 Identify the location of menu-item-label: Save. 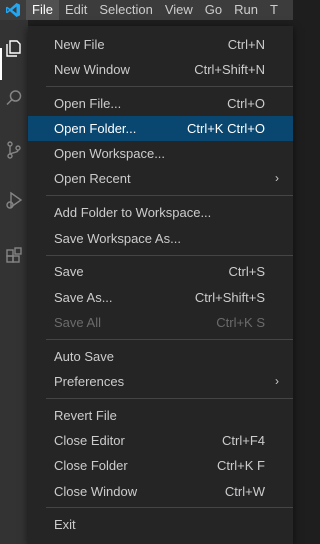
(69, 271).